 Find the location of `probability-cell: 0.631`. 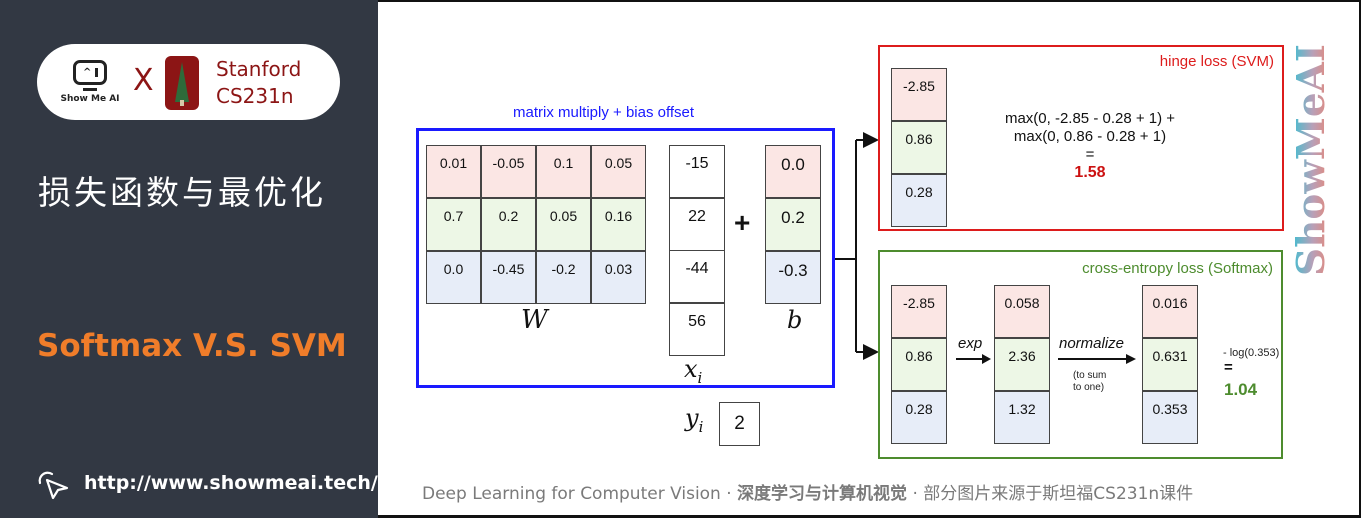

probability-cell: 0.631 is located at coordinates (1170, 364).